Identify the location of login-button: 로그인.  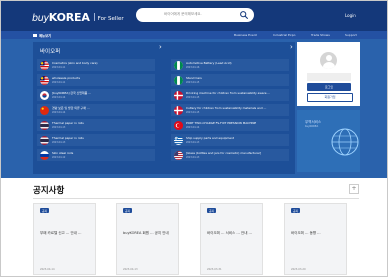
(329, 87).